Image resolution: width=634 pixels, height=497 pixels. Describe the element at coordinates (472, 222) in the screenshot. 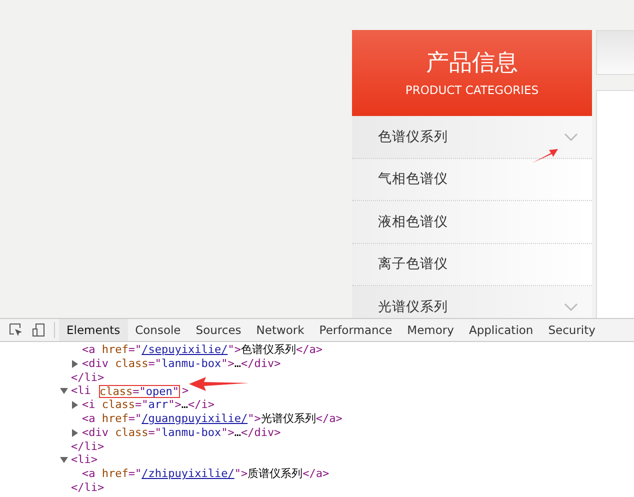

I see `subcategory-item: 液相色谱仪` at that location.